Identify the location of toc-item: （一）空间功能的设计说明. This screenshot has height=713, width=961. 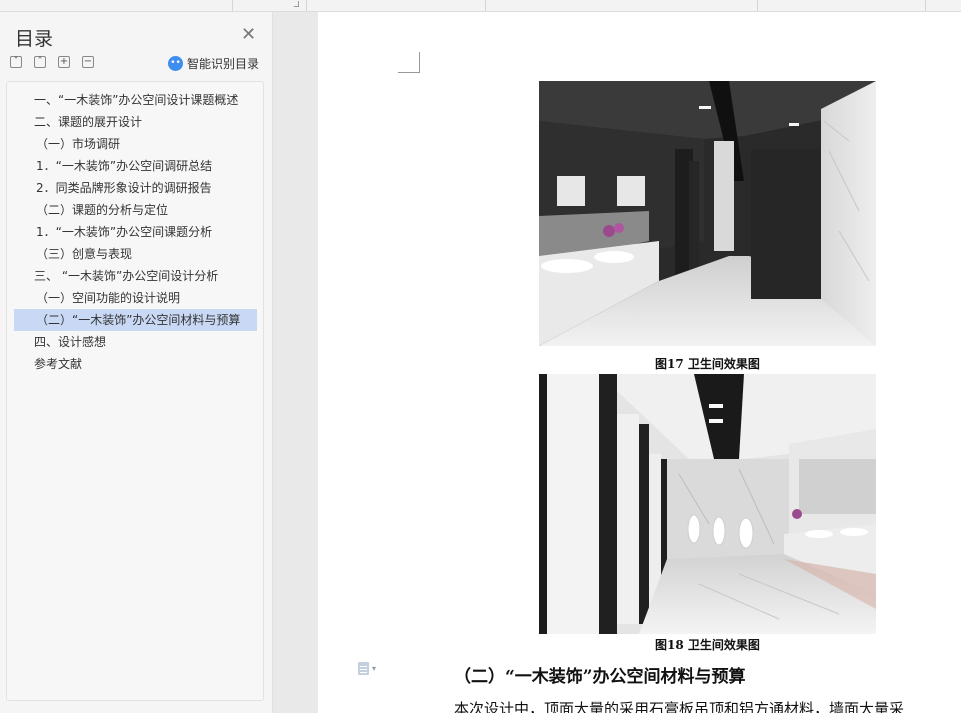
(135, 298).